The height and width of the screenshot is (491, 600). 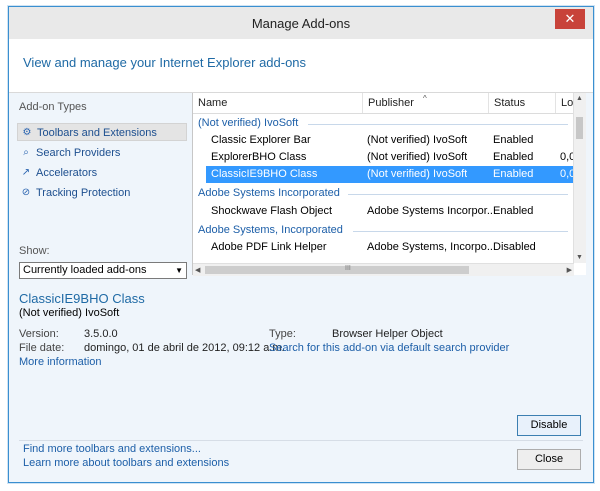 What do you see at coordinates (269, 247) in the screenshot?
I see `row-name: Adobe PDF Link Helper` at bounding box center [269, 247].